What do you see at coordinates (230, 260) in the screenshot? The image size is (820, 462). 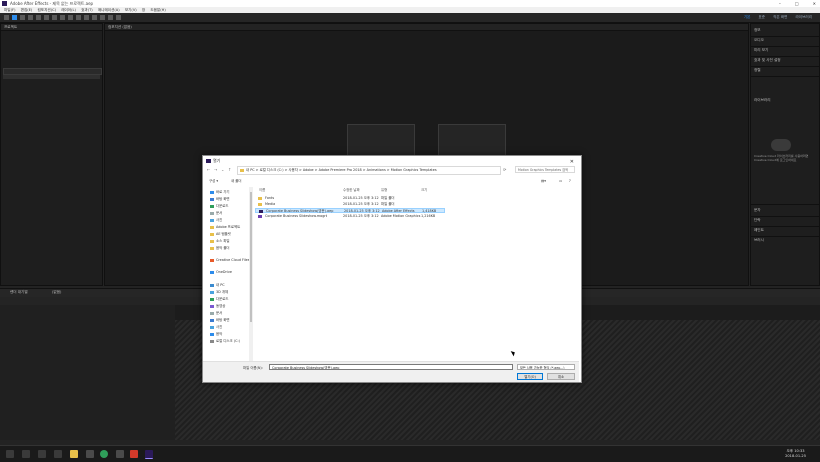 I see `nav-item: Creative Cloud Files` at bounding box center [230, 260].